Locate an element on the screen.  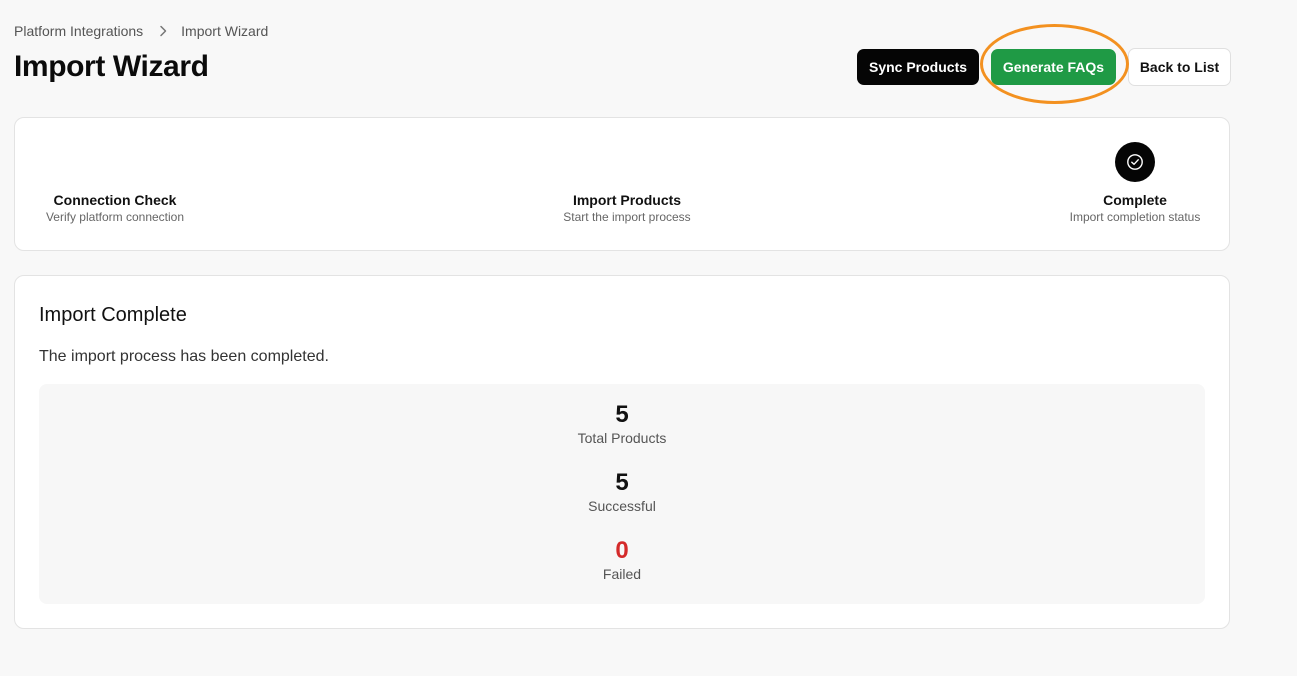
result-description: The import process has been completed. is located at coordinates (184, 356).